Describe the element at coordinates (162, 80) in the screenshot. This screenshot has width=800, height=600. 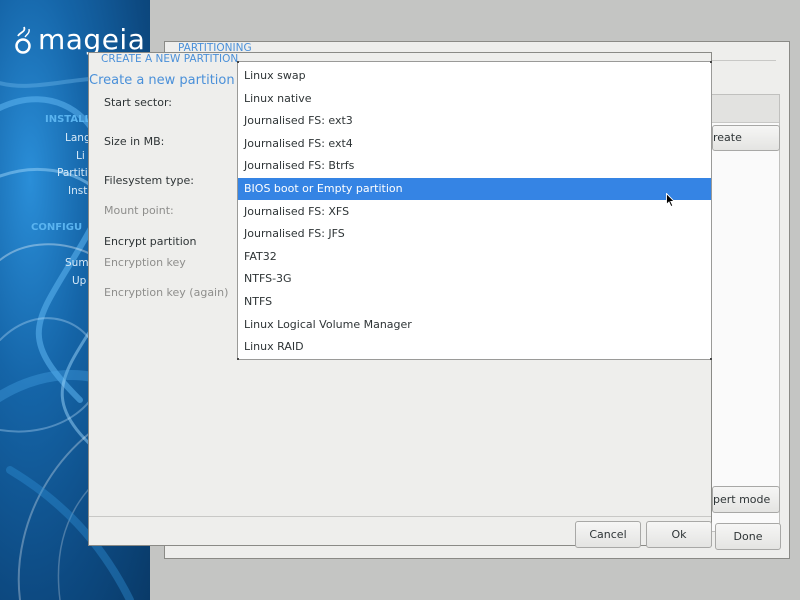
I see `dialog-subtitle: Create a new partition` at that location.